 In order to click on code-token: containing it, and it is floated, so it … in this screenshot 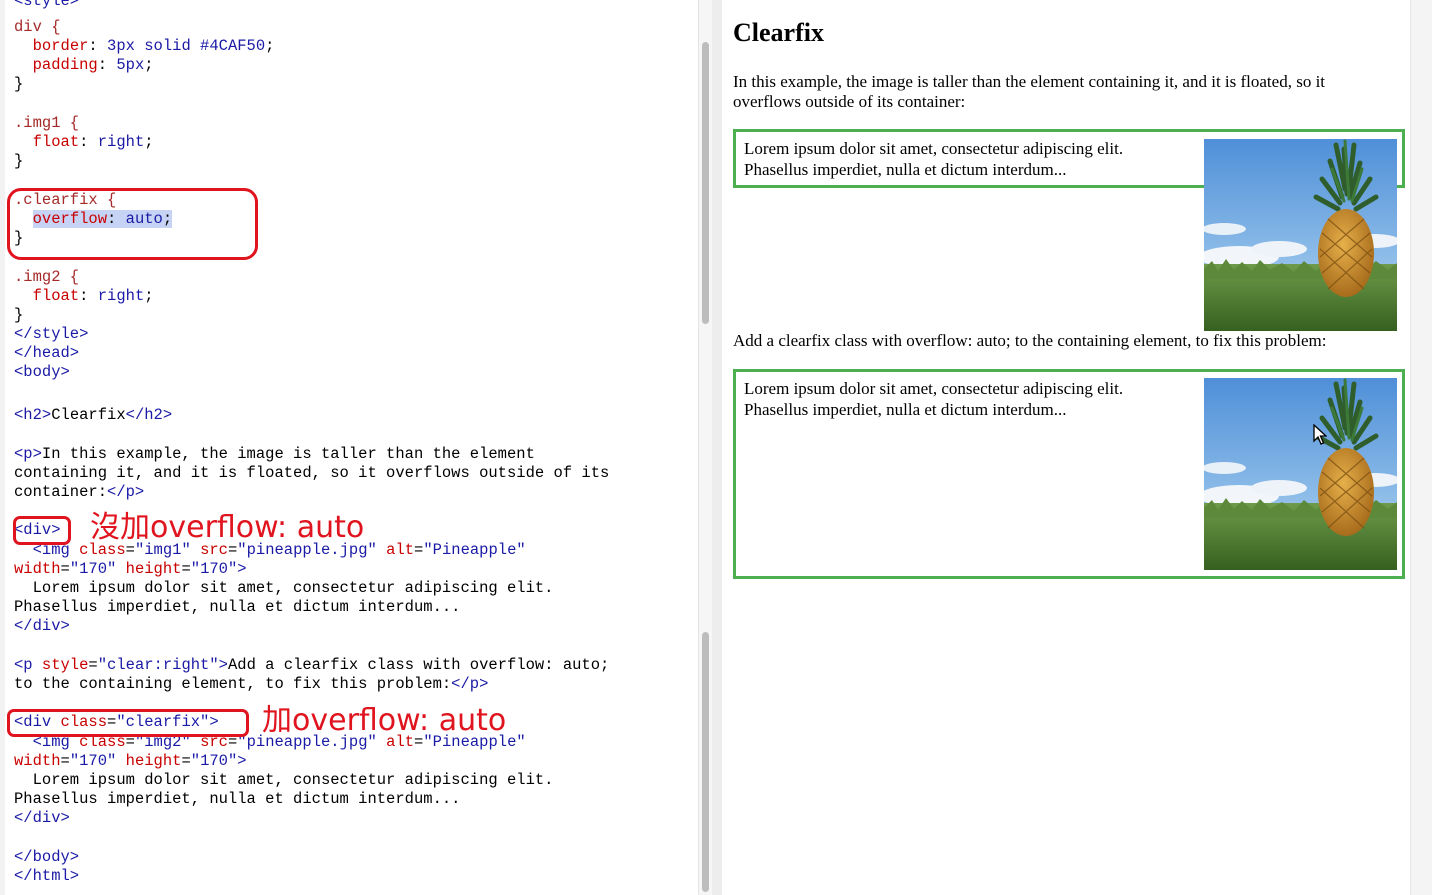, I will do `click(312, 473)`.